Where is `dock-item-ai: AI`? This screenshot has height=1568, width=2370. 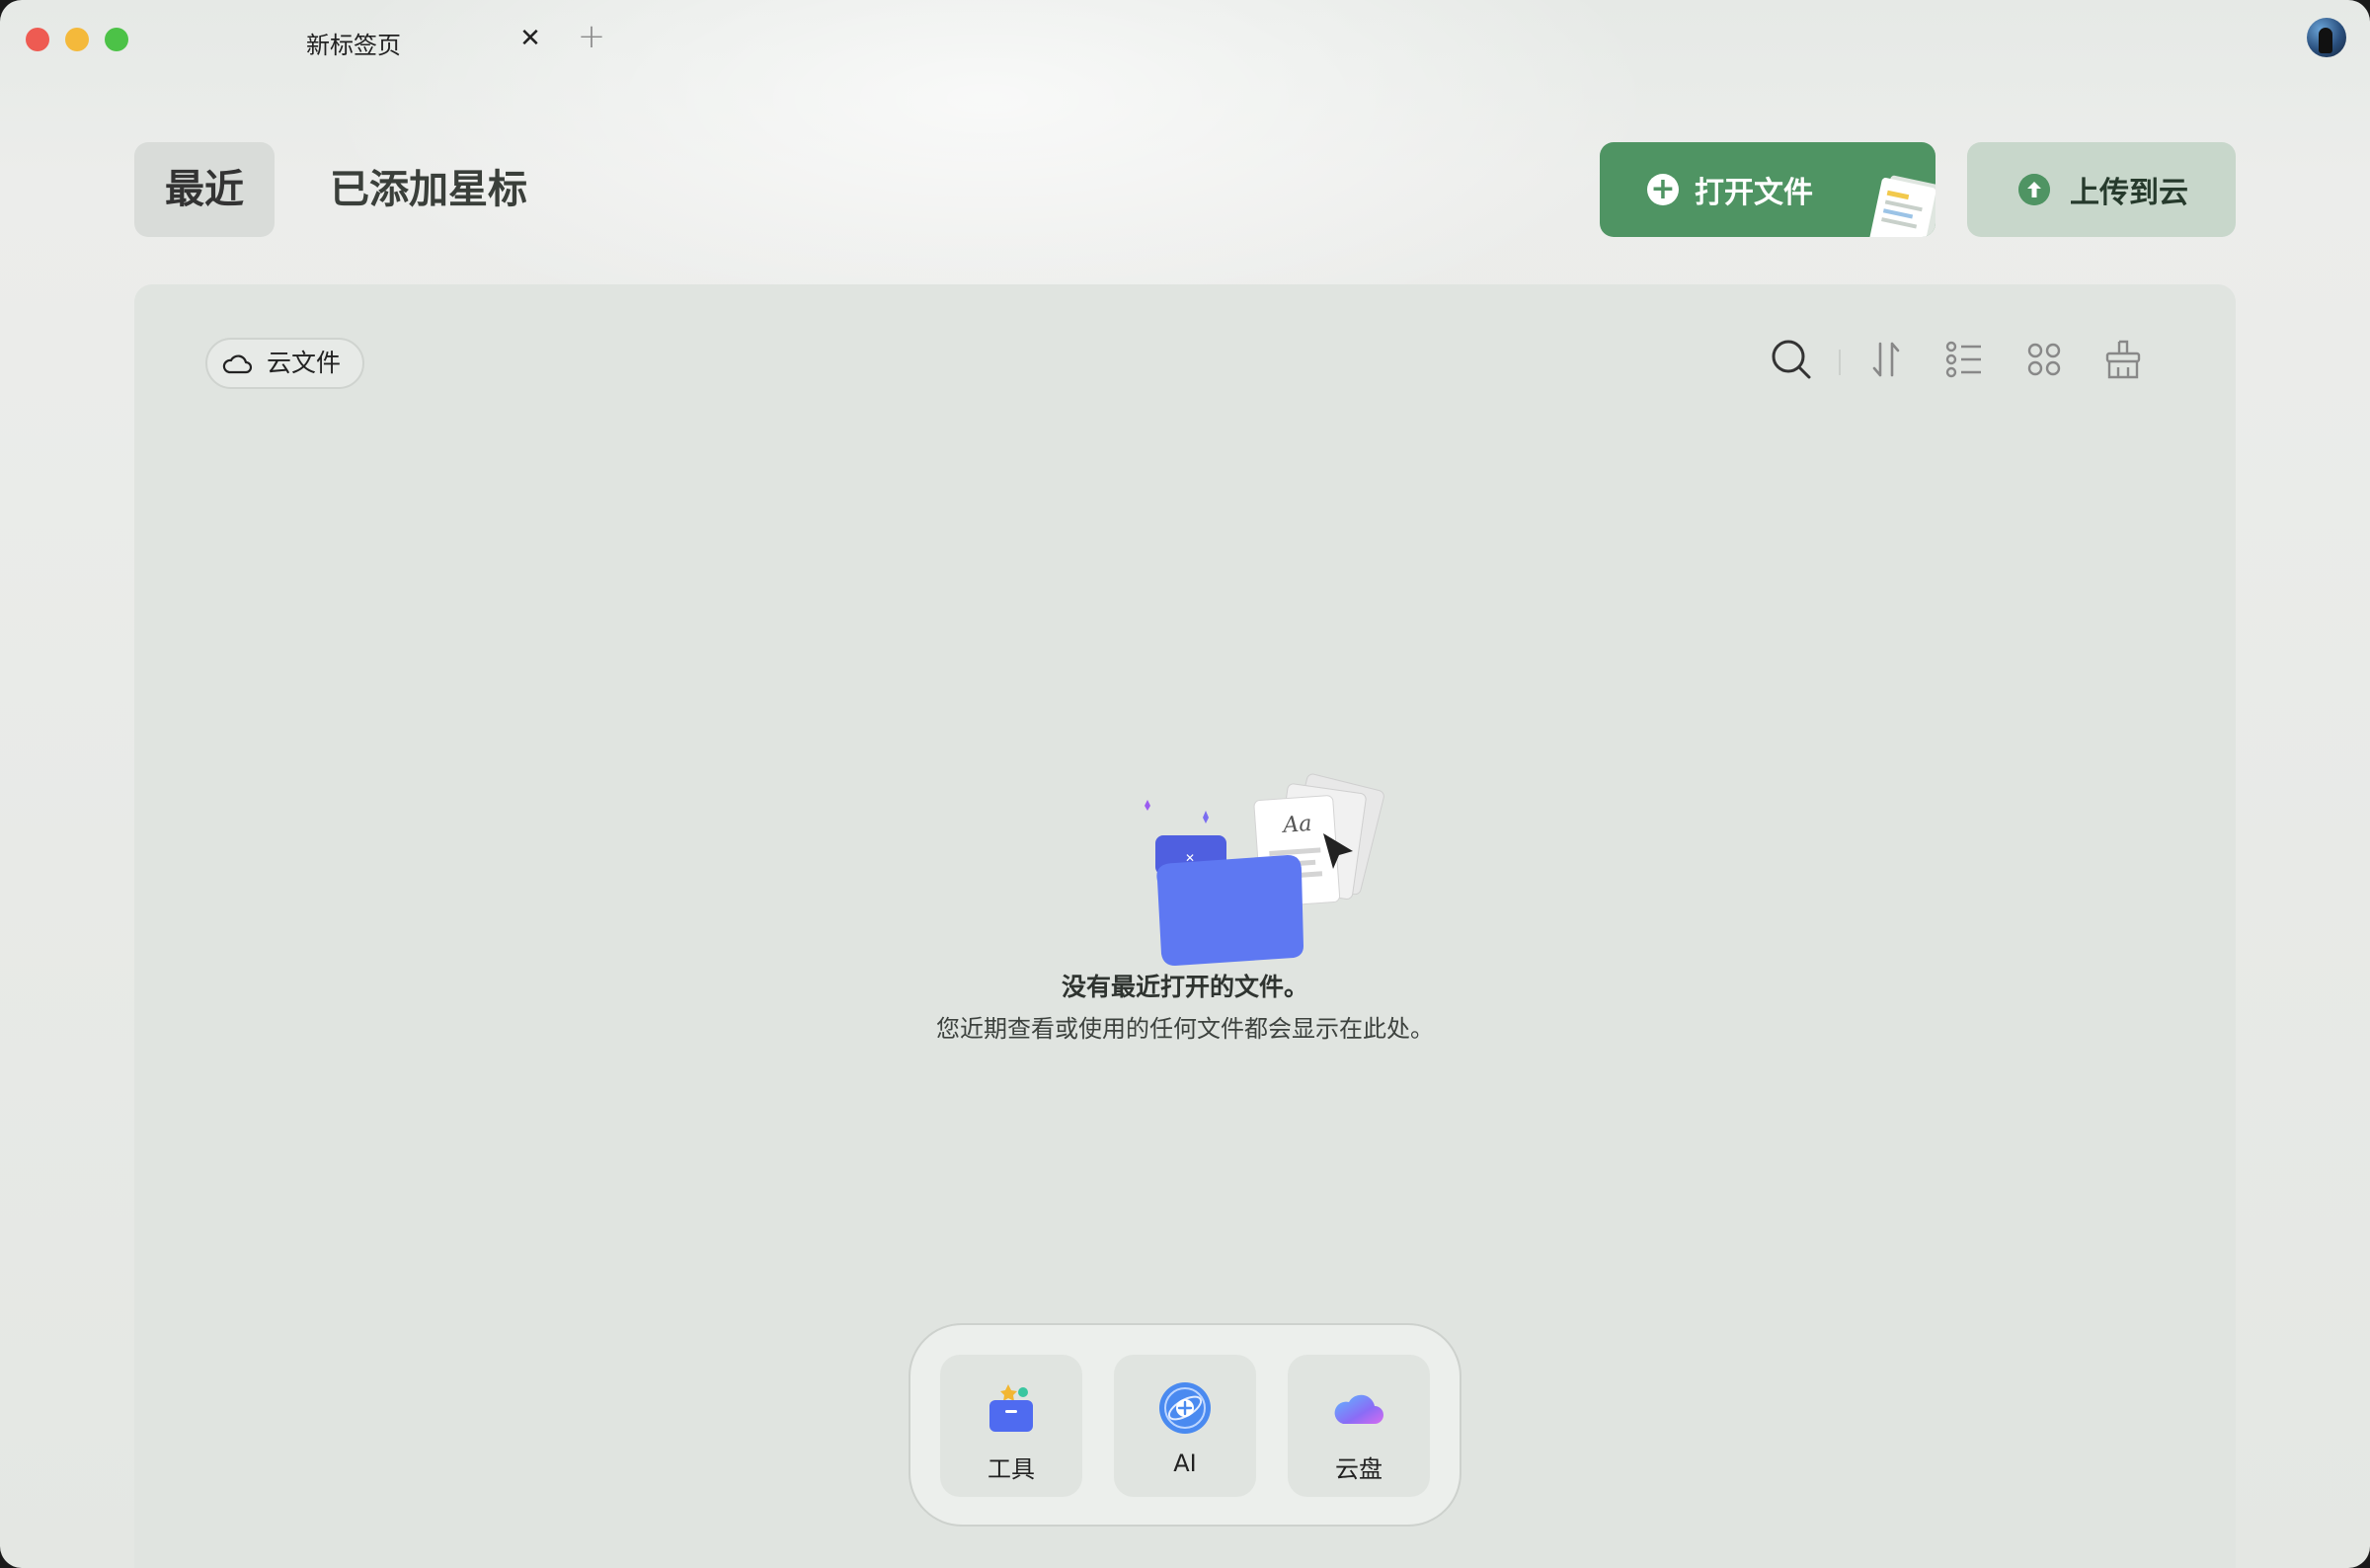 dock-item-ai: AI is located at coordinates (1185, 1426).